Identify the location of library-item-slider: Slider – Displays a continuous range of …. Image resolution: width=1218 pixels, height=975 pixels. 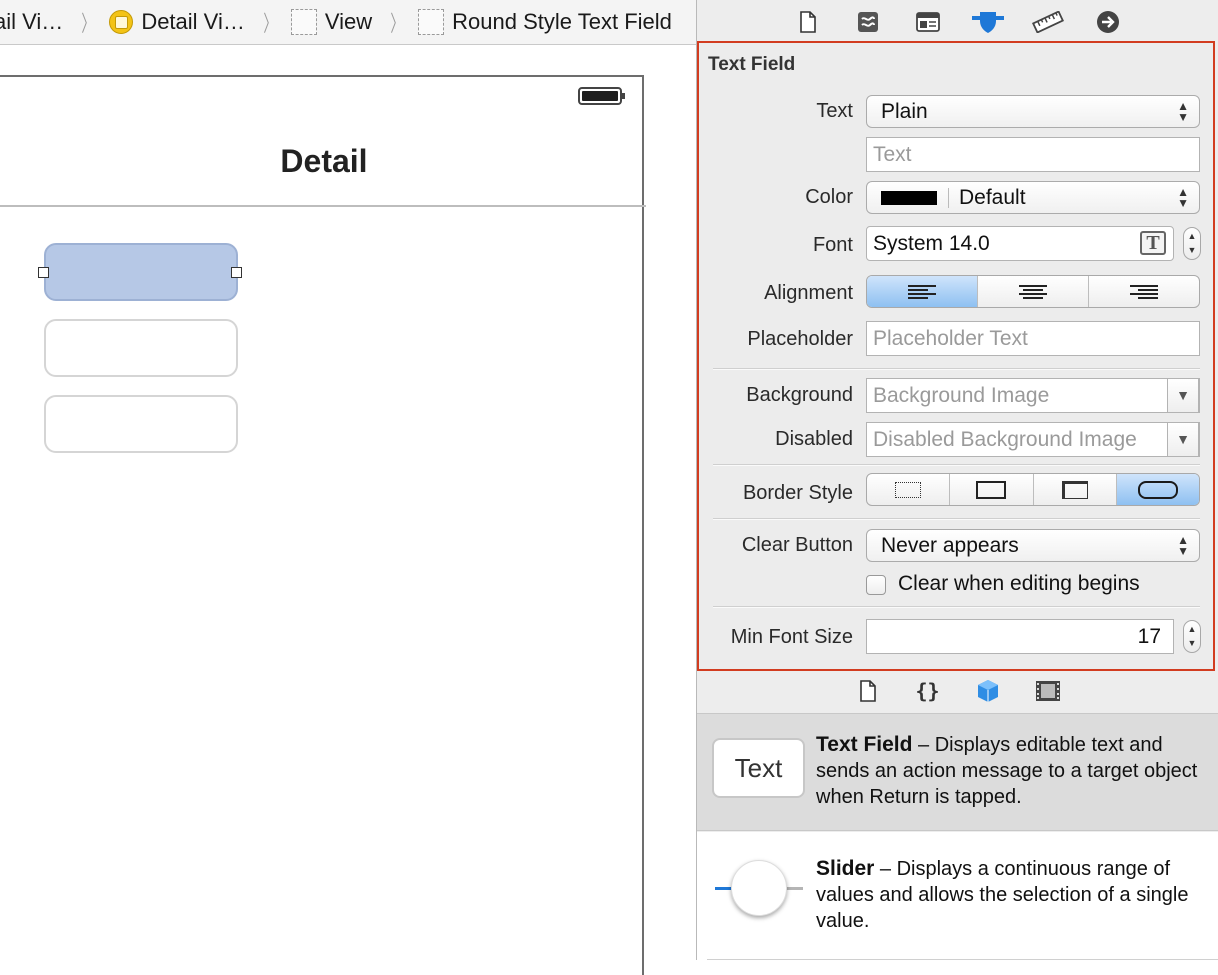
(957, 896).